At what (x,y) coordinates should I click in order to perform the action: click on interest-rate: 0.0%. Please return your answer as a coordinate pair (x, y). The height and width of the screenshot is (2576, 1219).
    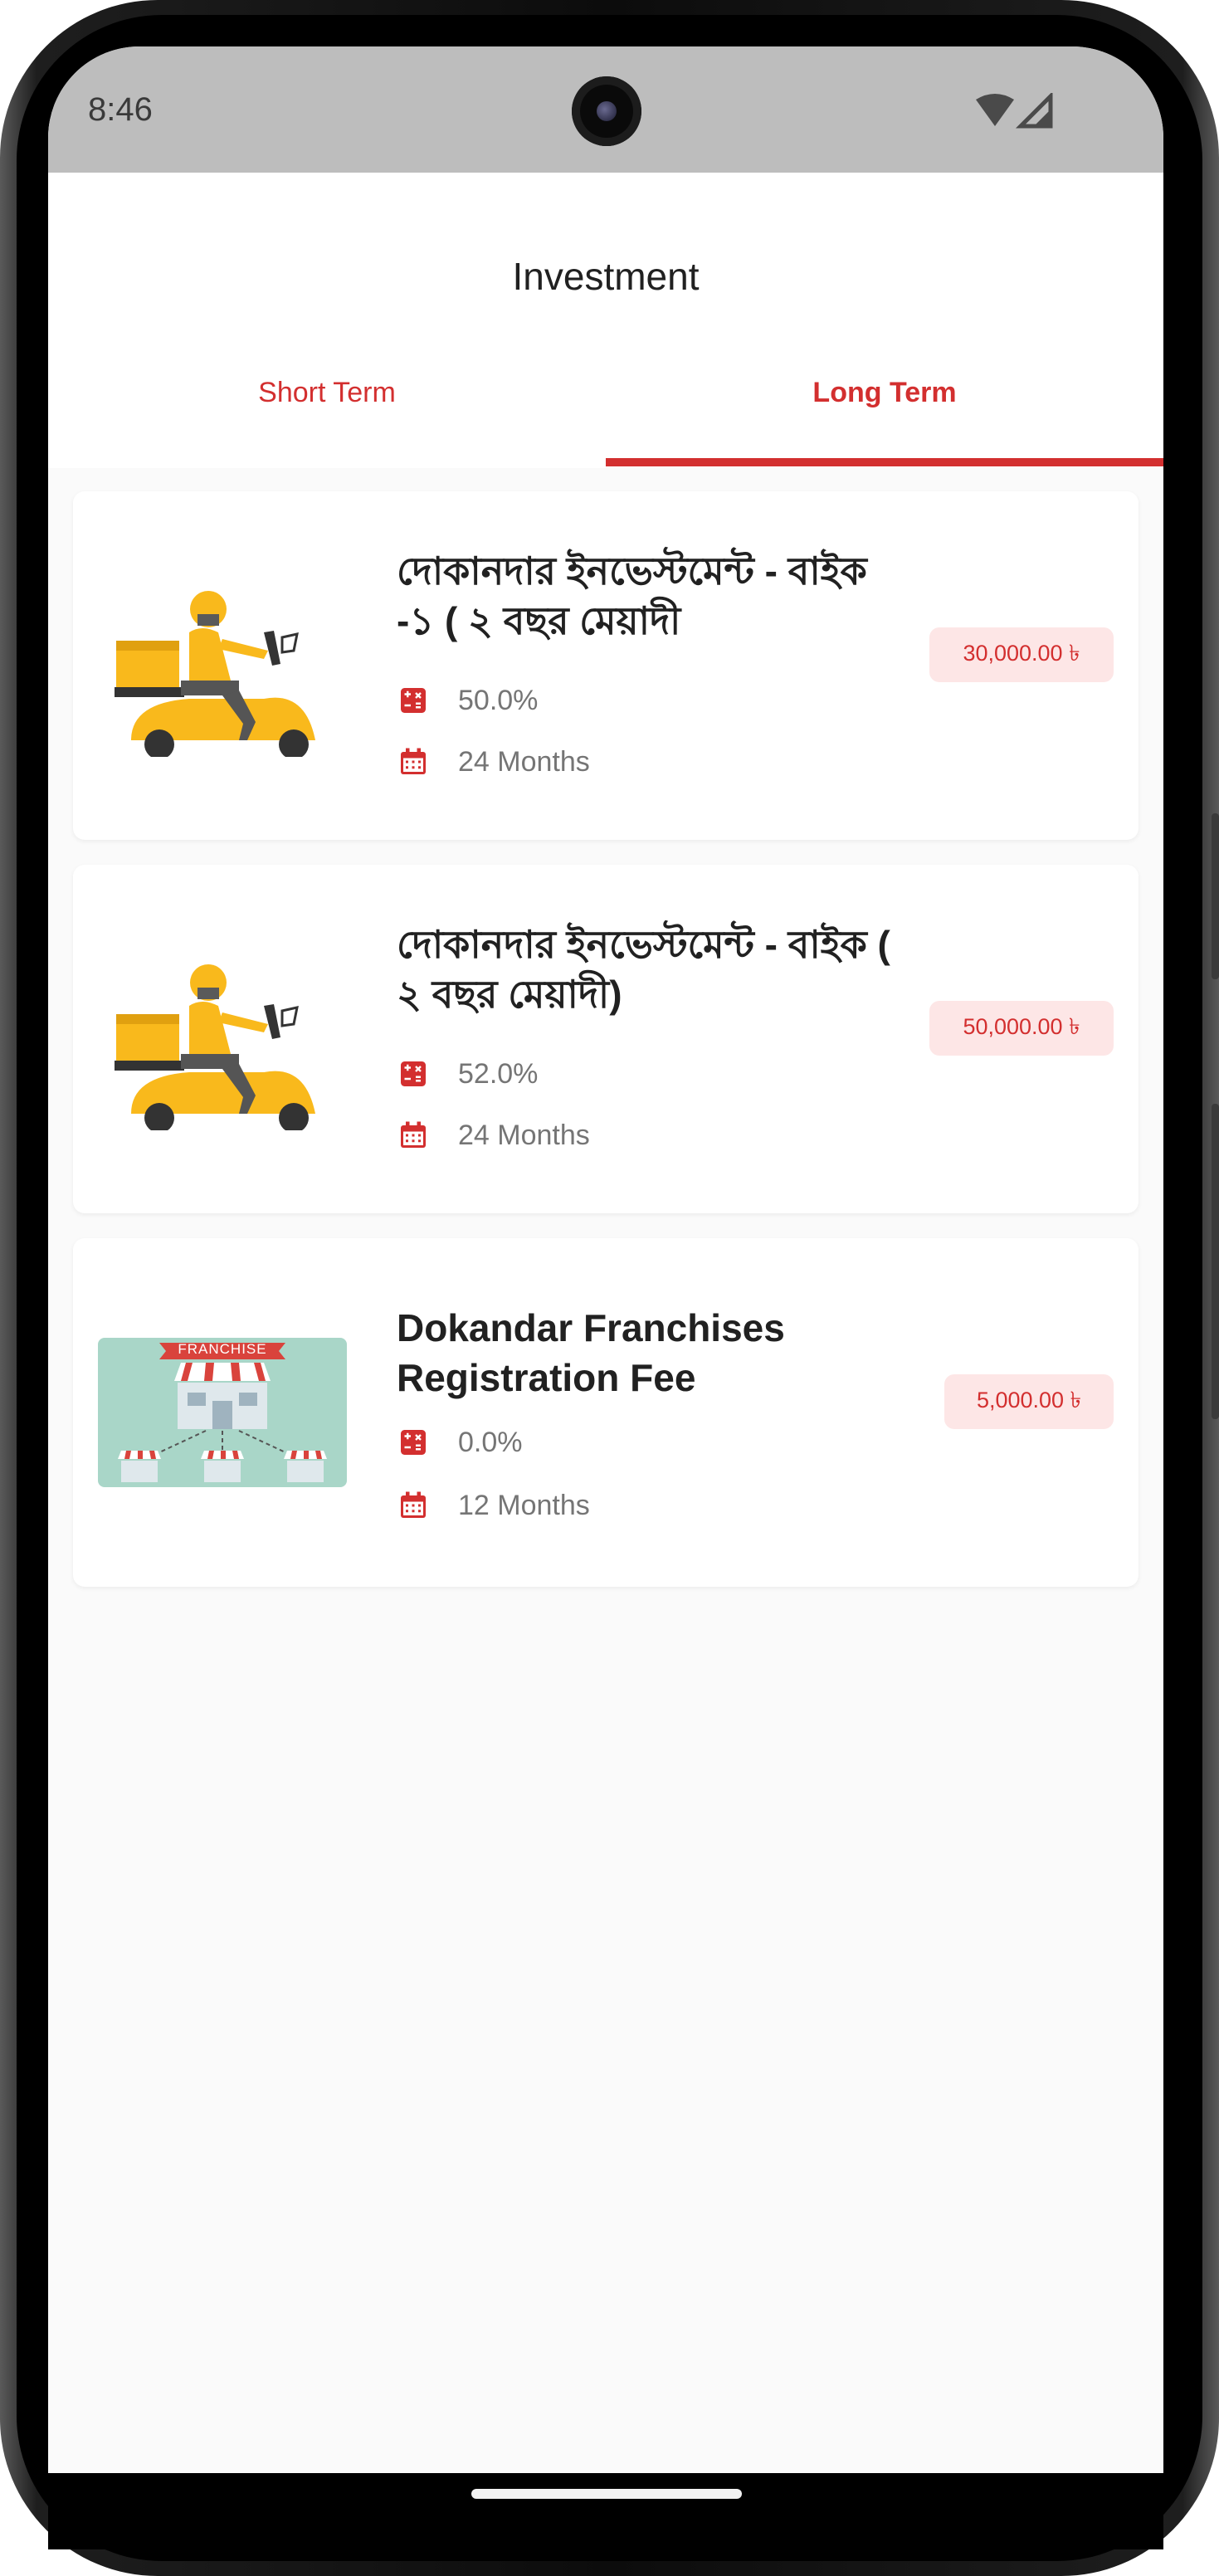
    Looking at the image, I should click on (491, 1442).